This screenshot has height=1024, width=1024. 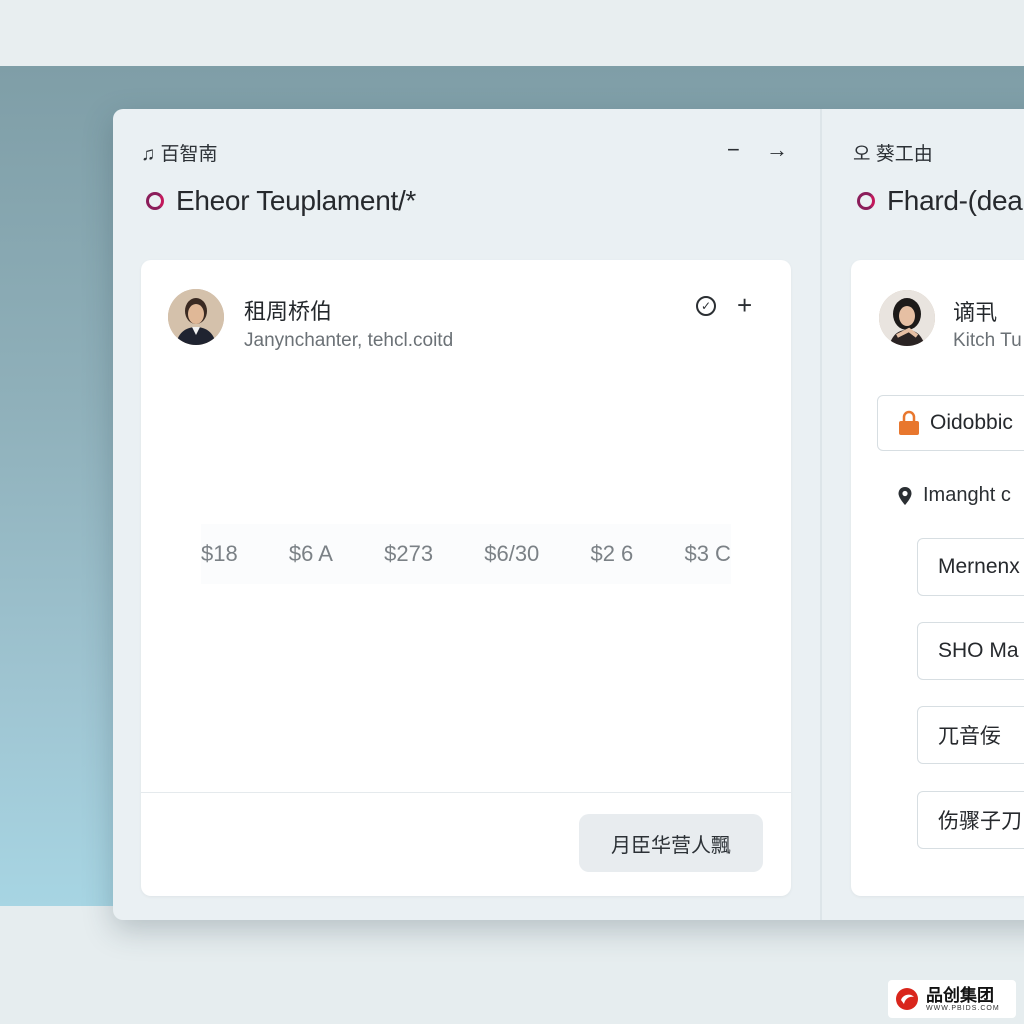 I want to click on price-item: $273, so click(x=409, y=553).